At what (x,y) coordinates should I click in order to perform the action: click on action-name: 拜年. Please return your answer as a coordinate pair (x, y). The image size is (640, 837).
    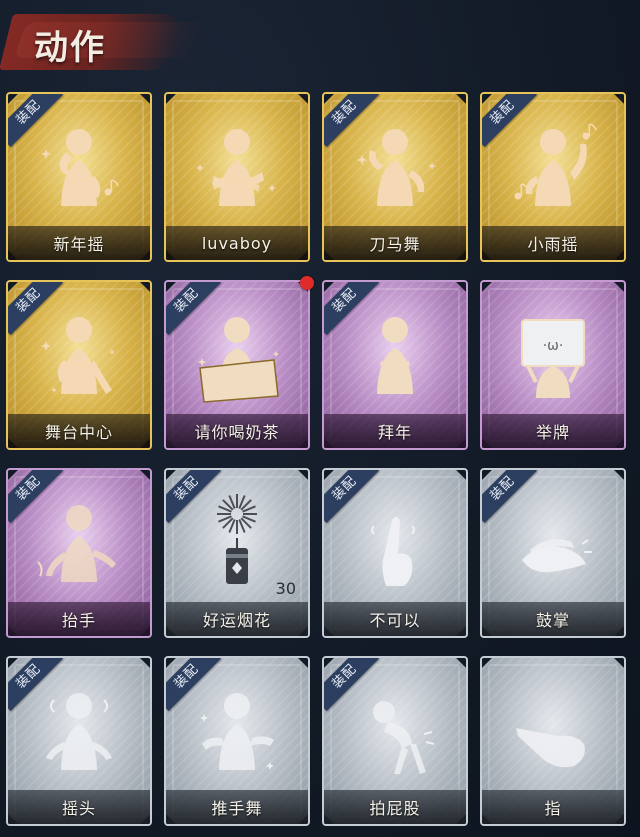
    Looking at the image, I should click on (394, 432).